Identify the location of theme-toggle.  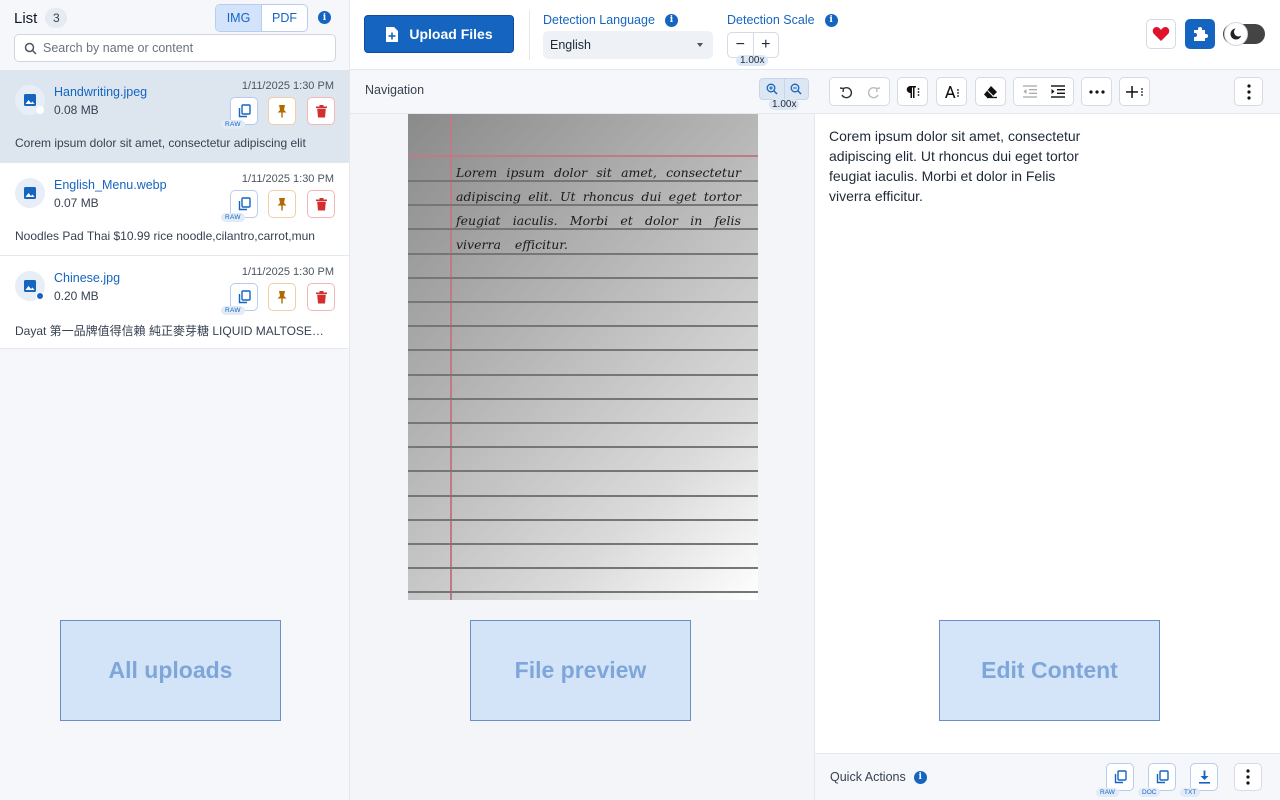
(1244, 34).